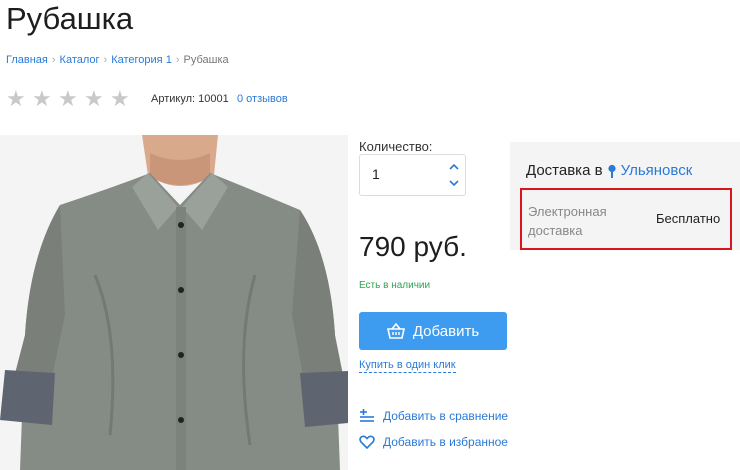 The width and height of the screenshot is (740, 470). I want to click on chevron-down-icon, so click(454, 183).